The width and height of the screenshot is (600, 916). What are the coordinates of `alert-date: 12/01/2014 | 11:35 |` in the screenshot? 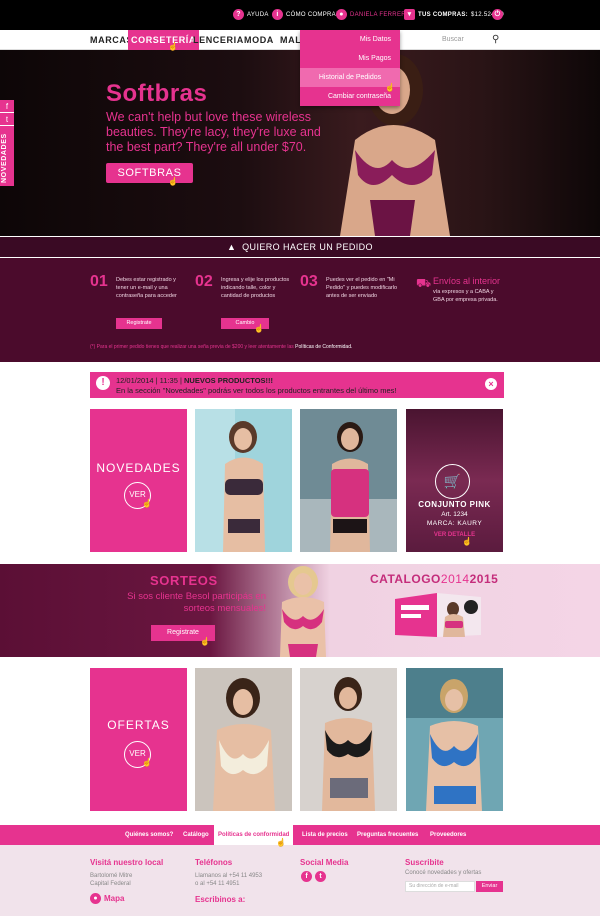 It's located at (149, 380).